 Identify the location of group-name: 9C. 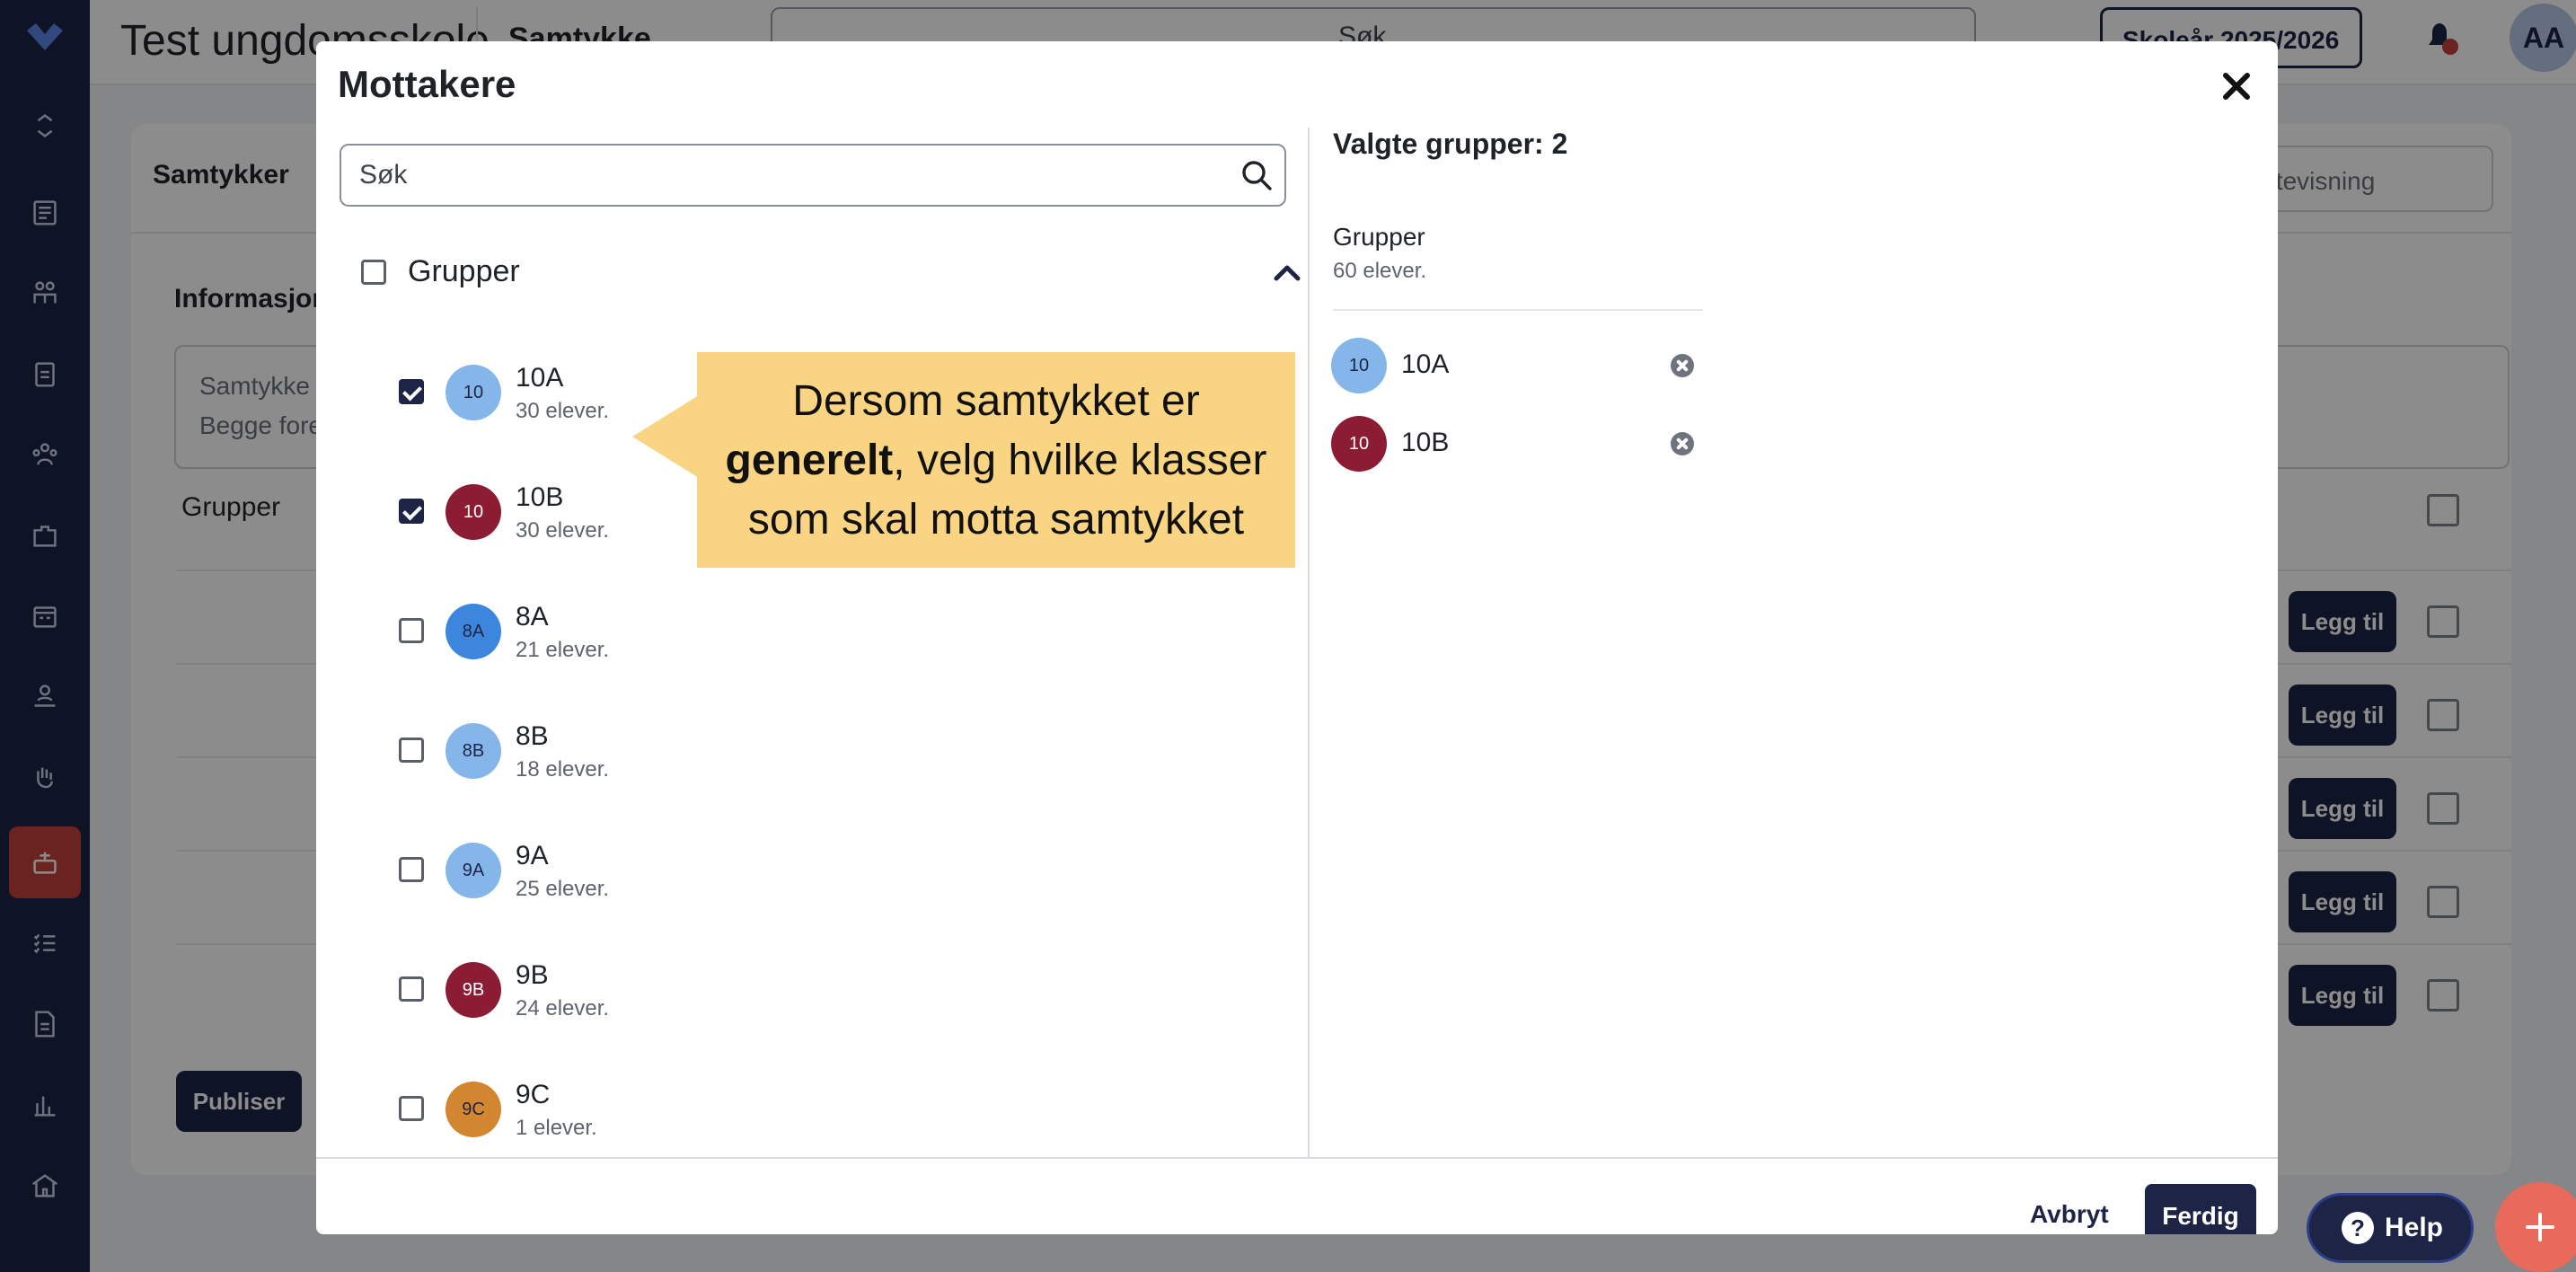
(533, 1095).